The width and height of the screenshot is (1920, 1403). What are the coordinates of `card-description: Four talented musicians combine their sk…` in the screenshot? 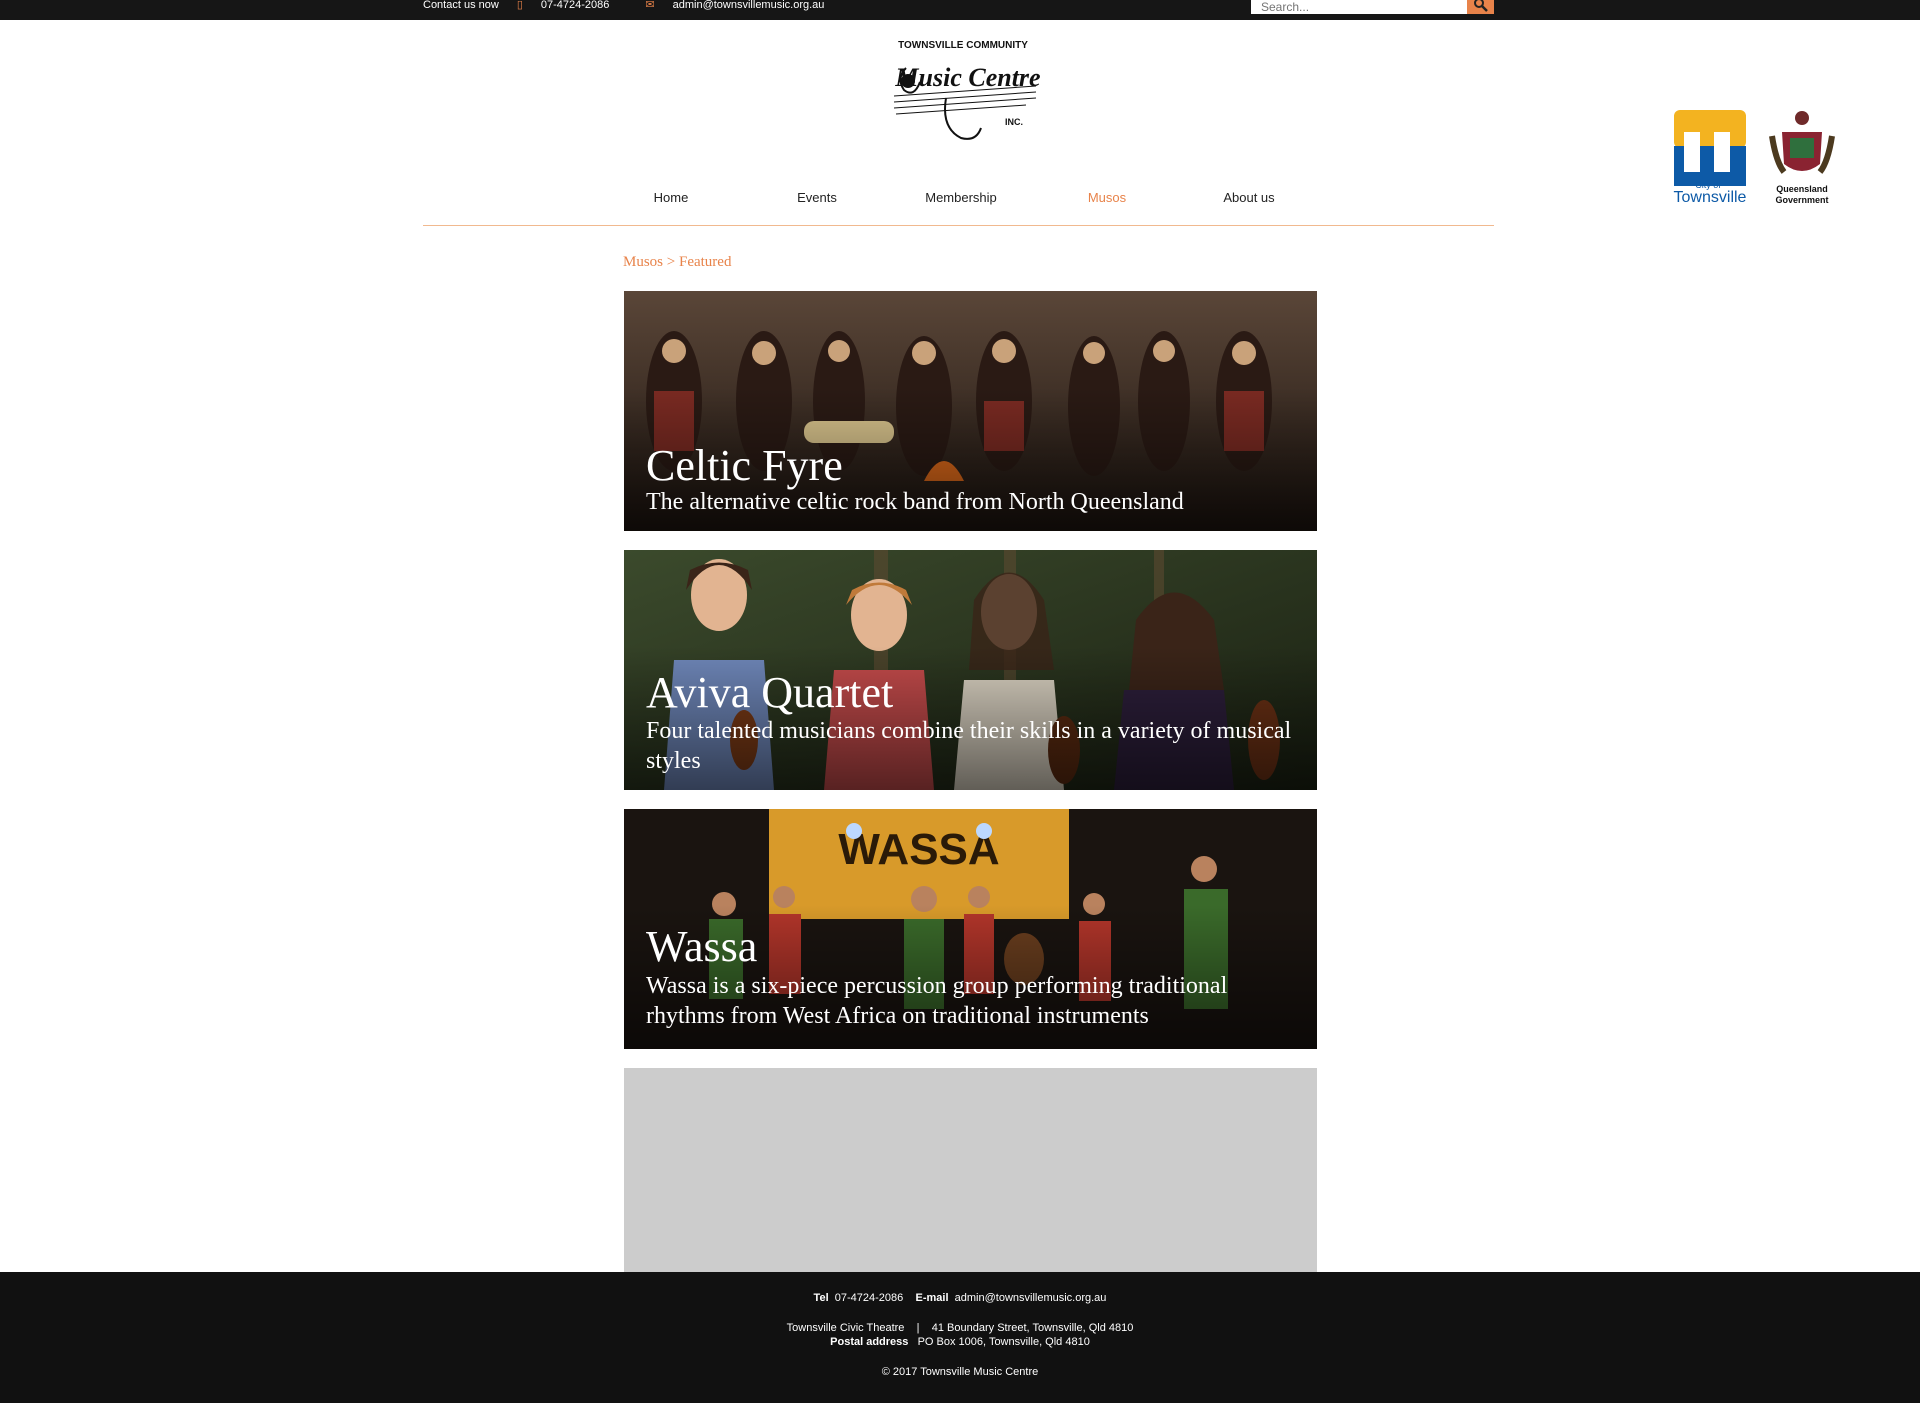 It's located at (969, 746).